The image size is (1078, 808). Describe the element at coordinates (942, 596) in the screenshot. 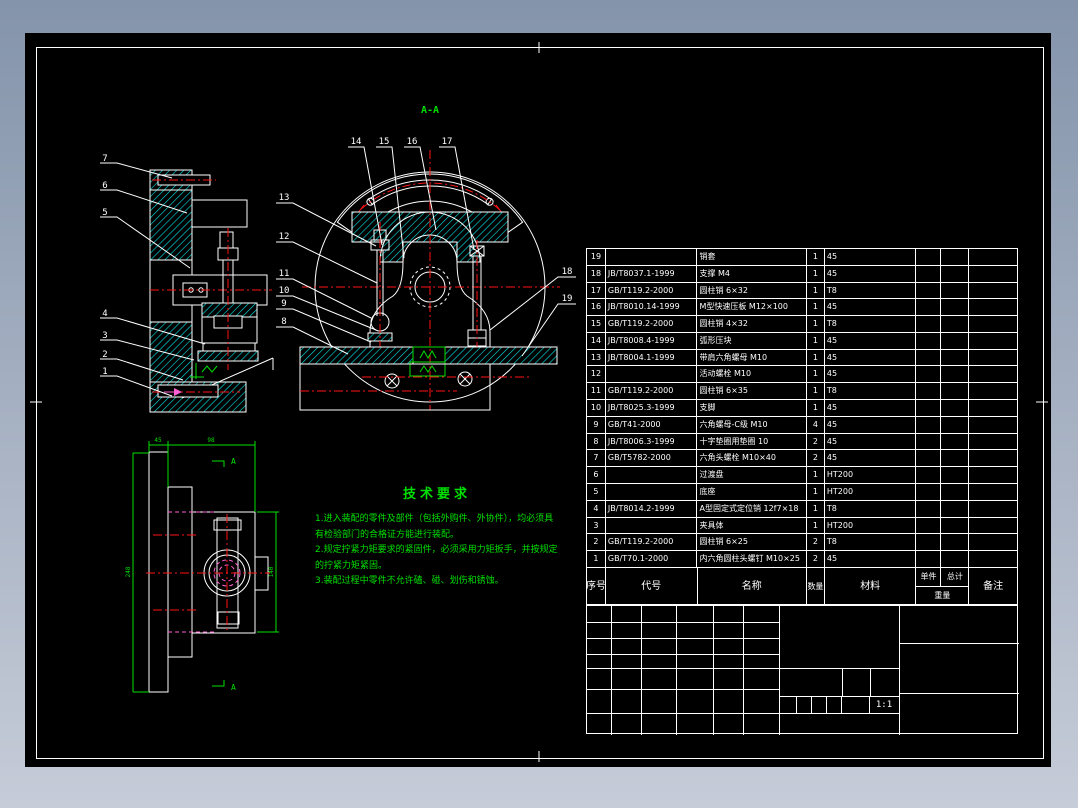

I see `header-weight: 重量` at that location.